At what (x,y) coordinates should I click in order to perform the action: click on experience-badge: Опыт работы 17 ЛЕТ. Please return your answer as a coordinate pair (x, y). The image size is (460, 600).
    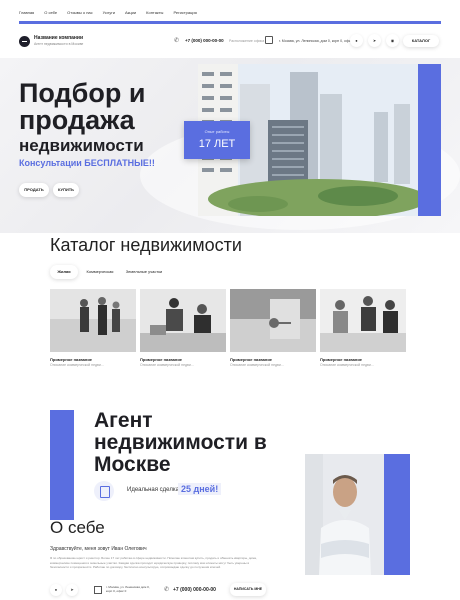
    Looking at the image, I should click on (217, 140).